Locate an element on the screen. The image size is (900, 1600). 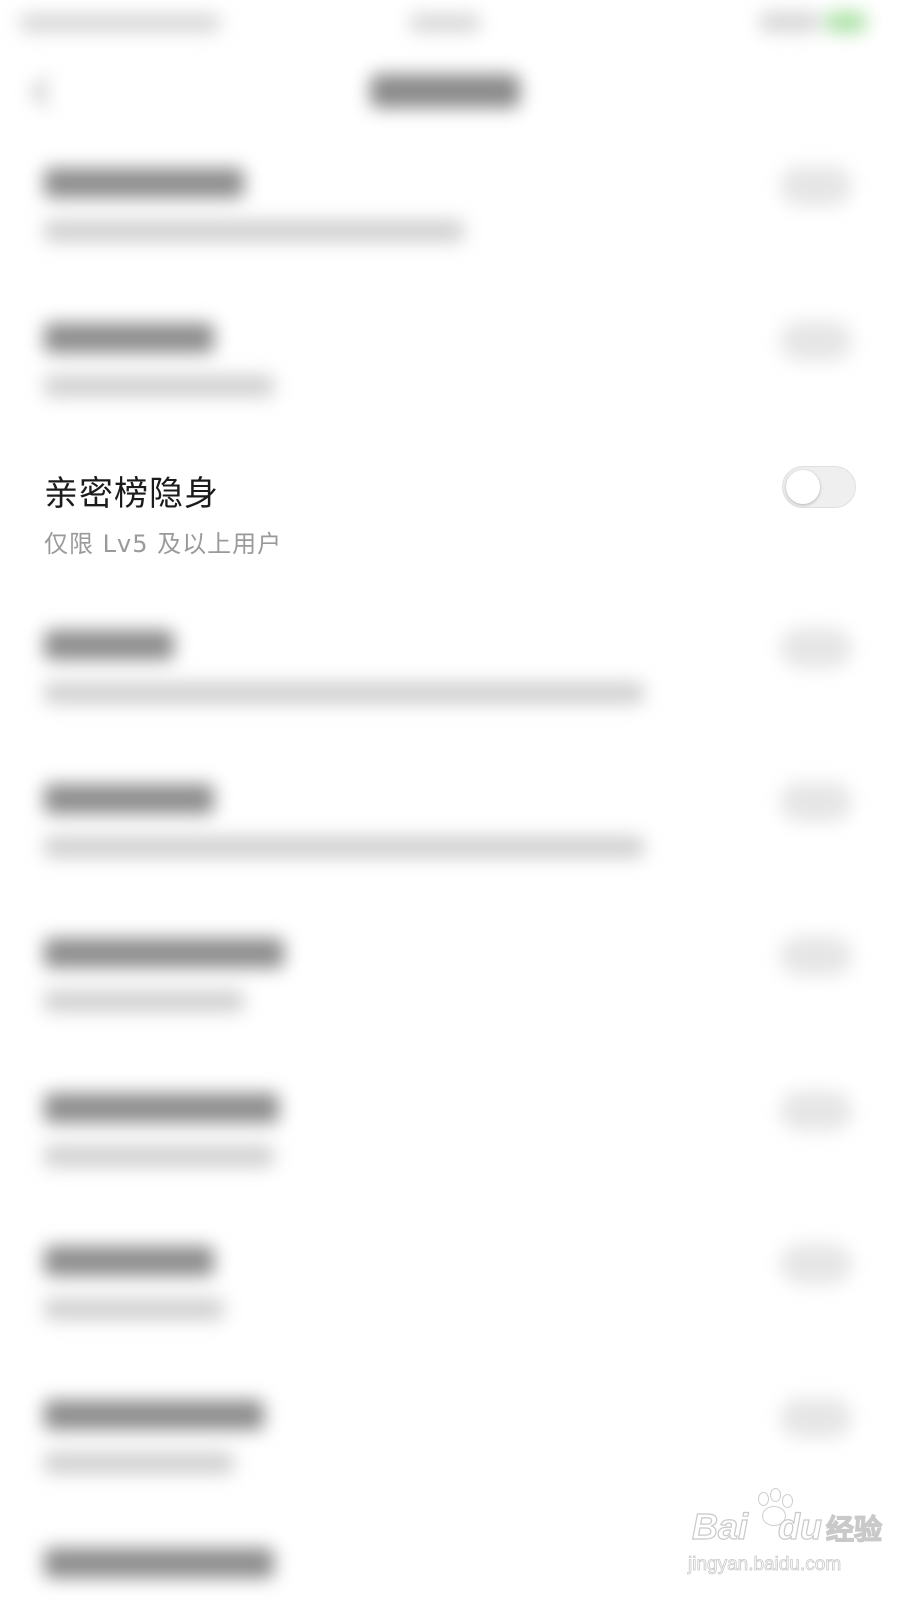
toggle-knob is located at coordinates (803, 487).